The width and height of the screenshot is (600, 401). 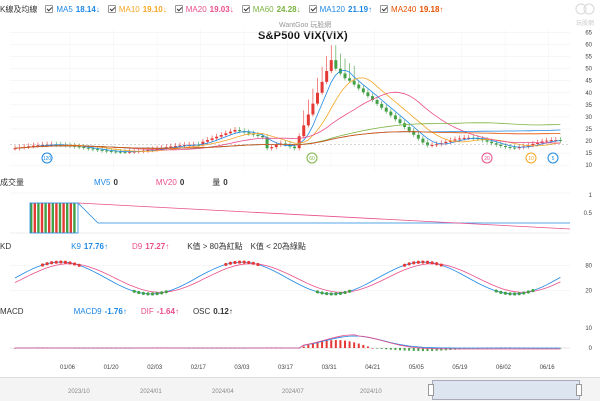 What do you see at coordinates (300, 341) in the screenshot?
I see `macd-chart: 10 0` at bounding box center [300, 341].